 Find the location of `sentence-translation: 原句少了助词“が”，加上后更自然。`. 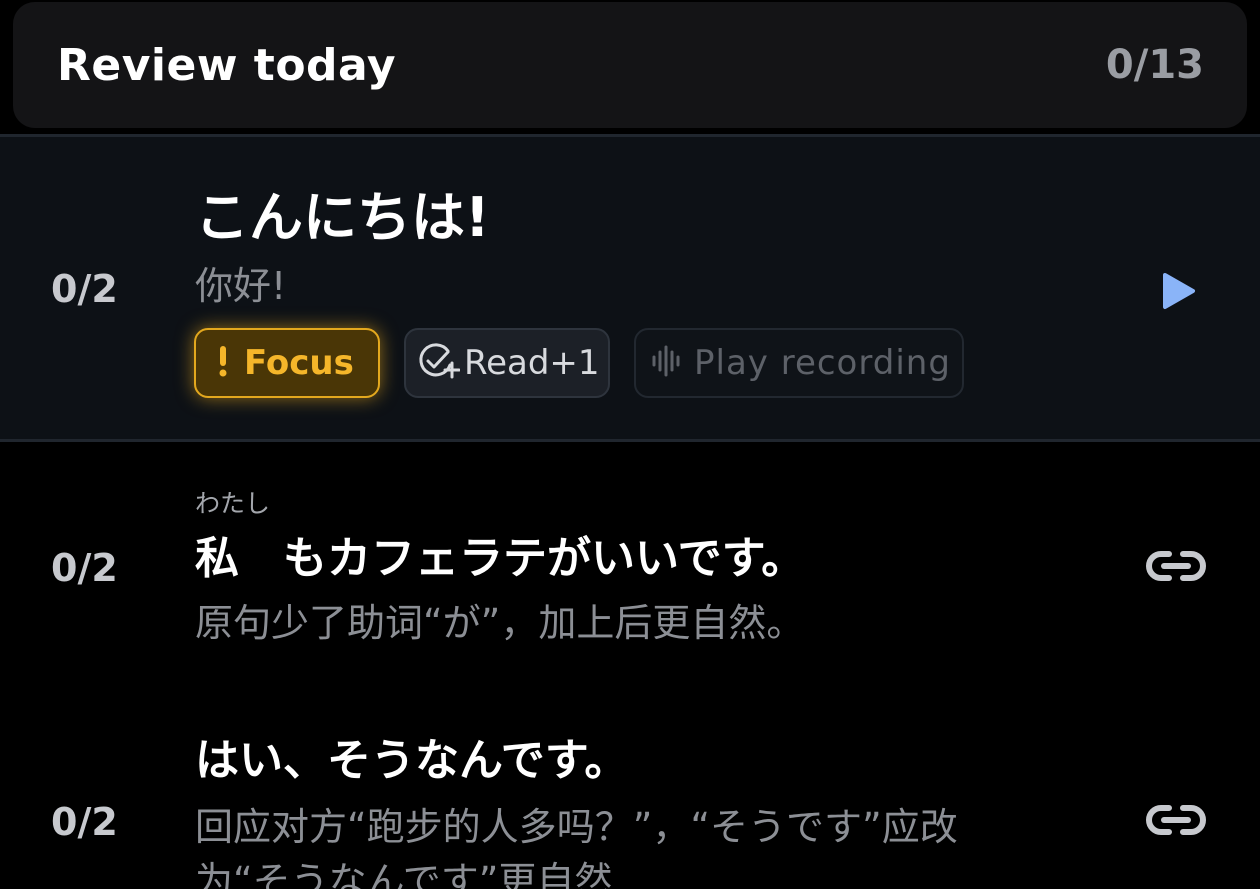

sentence-translation: 原句少了助词“が”，加上后更自然。 is located at coordinates (500, 623).